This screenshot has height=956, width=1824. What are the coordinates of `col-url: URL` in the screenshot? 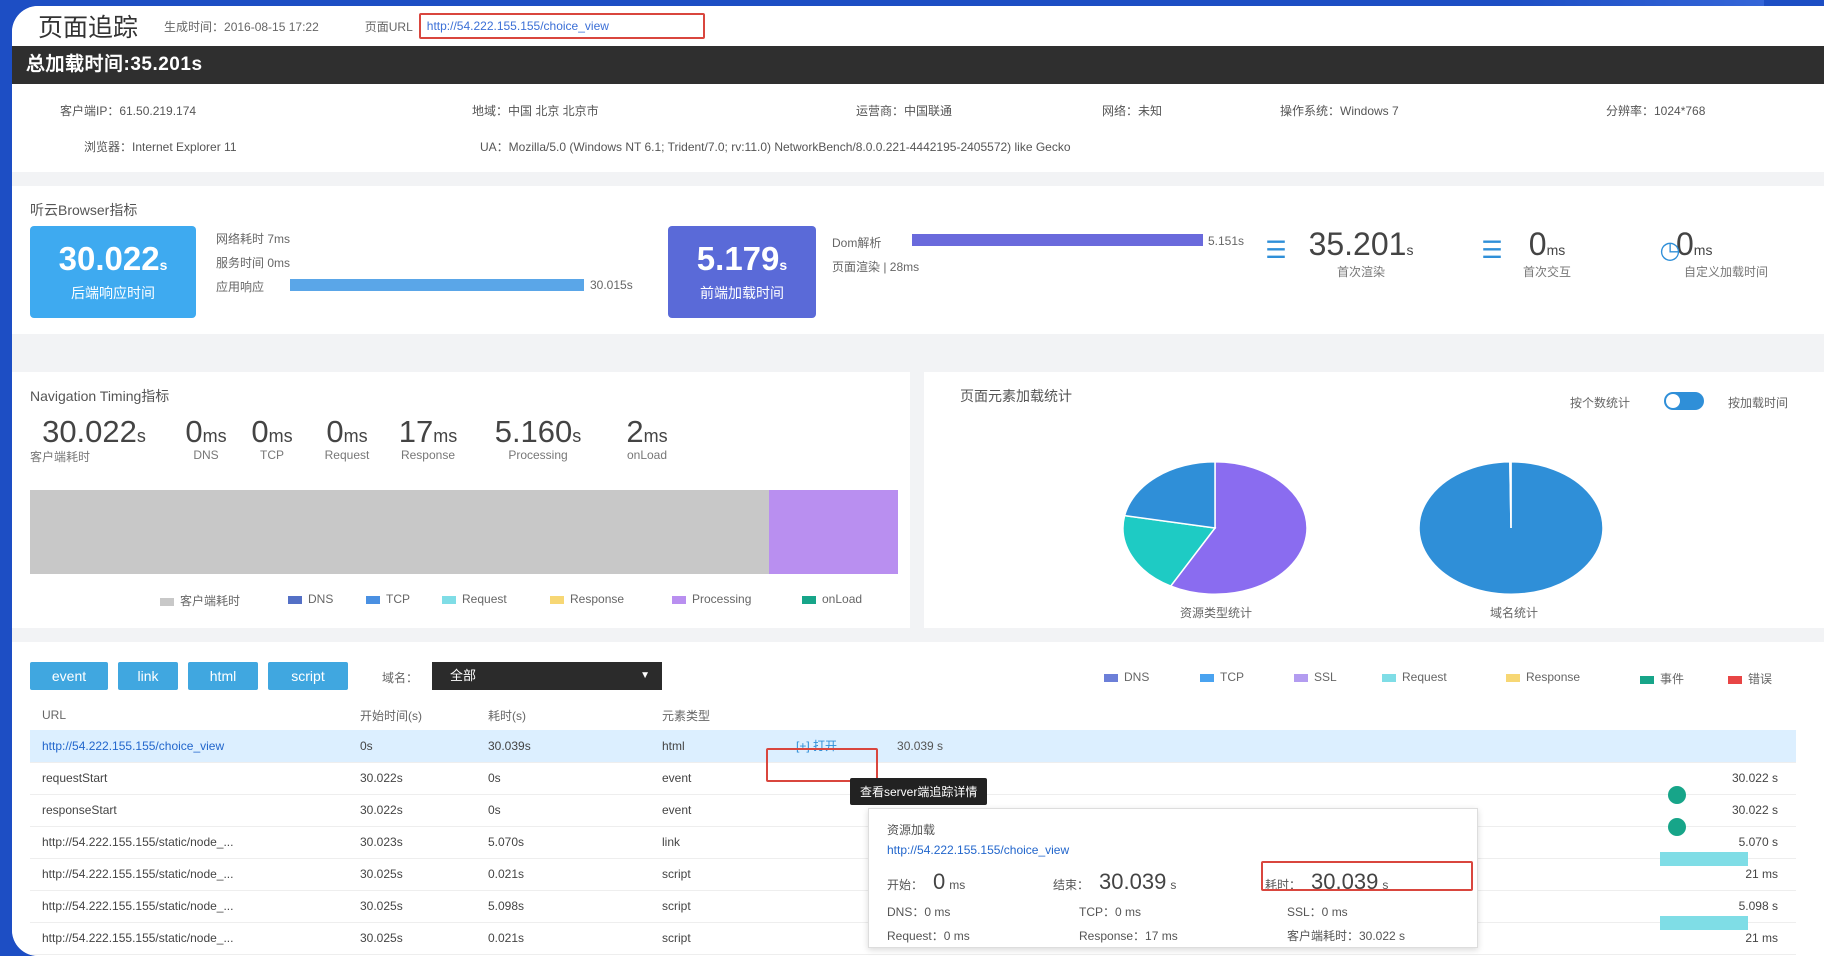 It's located at (54, 715).